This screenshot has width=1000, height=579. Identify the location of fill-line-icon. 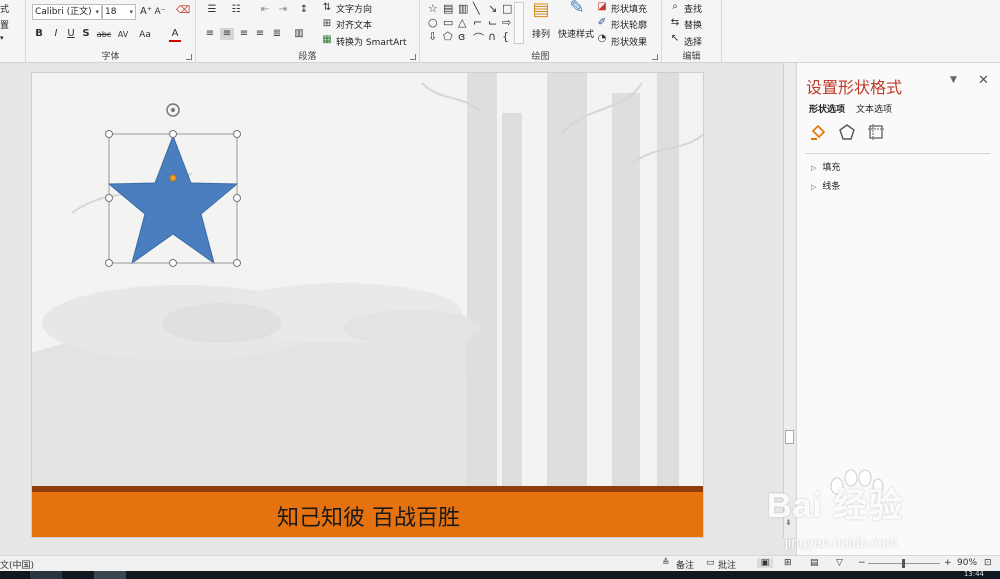
(818, 132).